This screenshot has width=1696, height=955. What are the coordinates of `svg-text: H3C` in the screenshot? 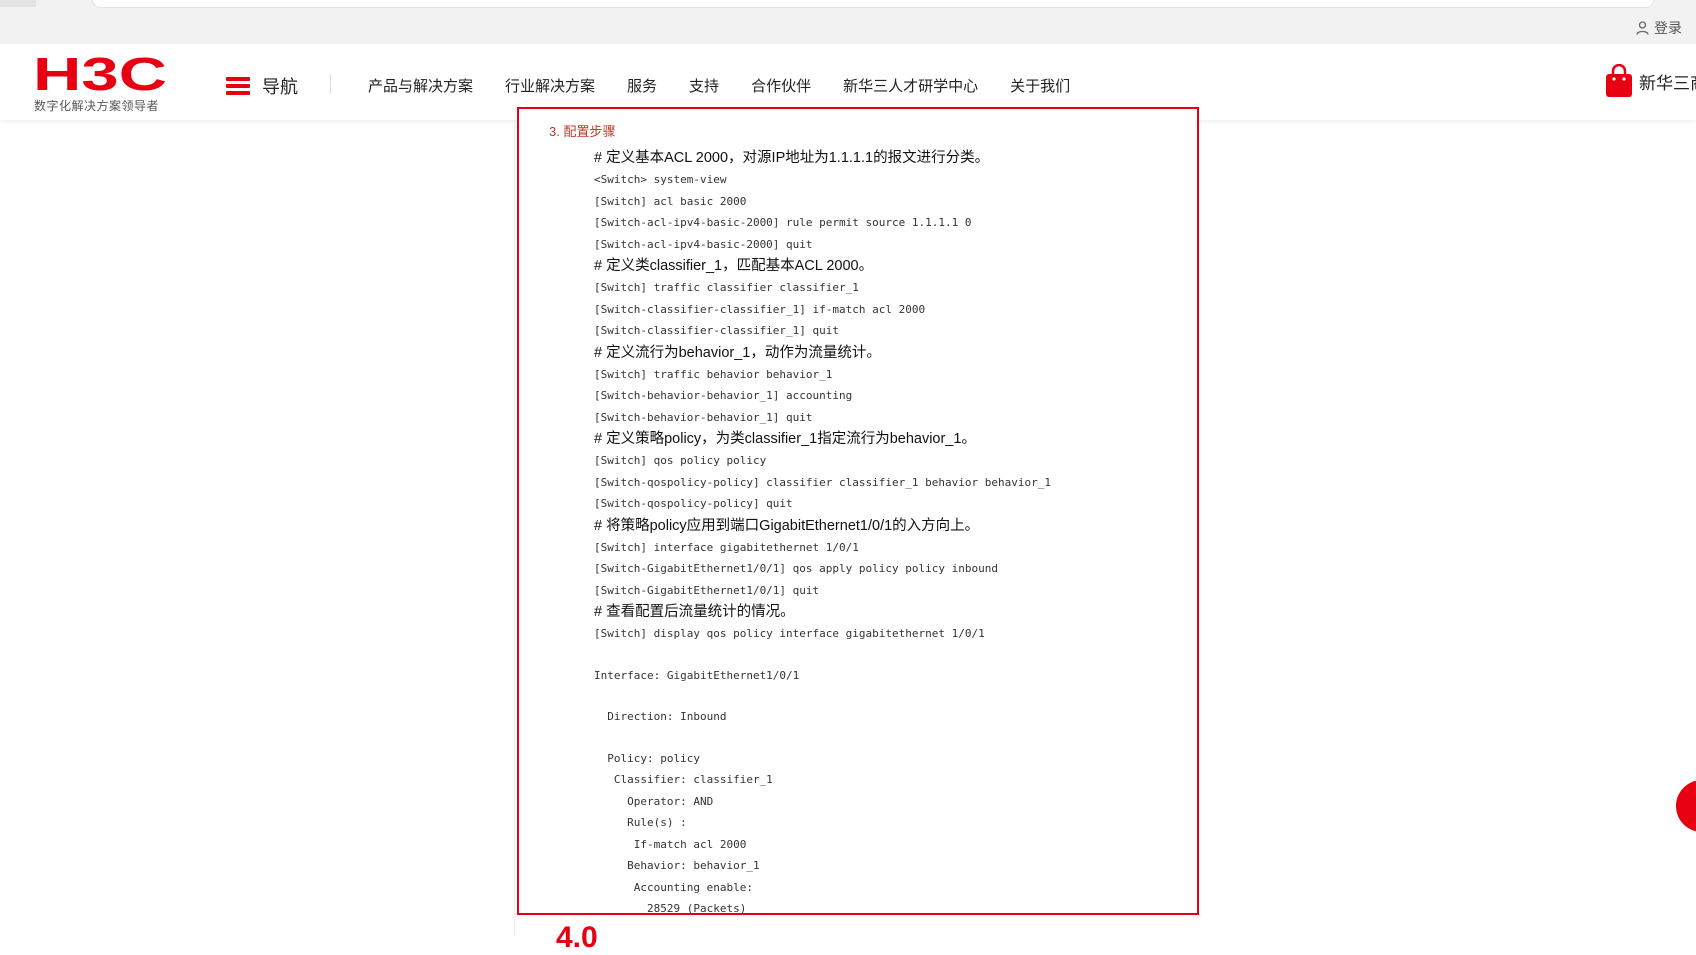 It's located at (100, 74).